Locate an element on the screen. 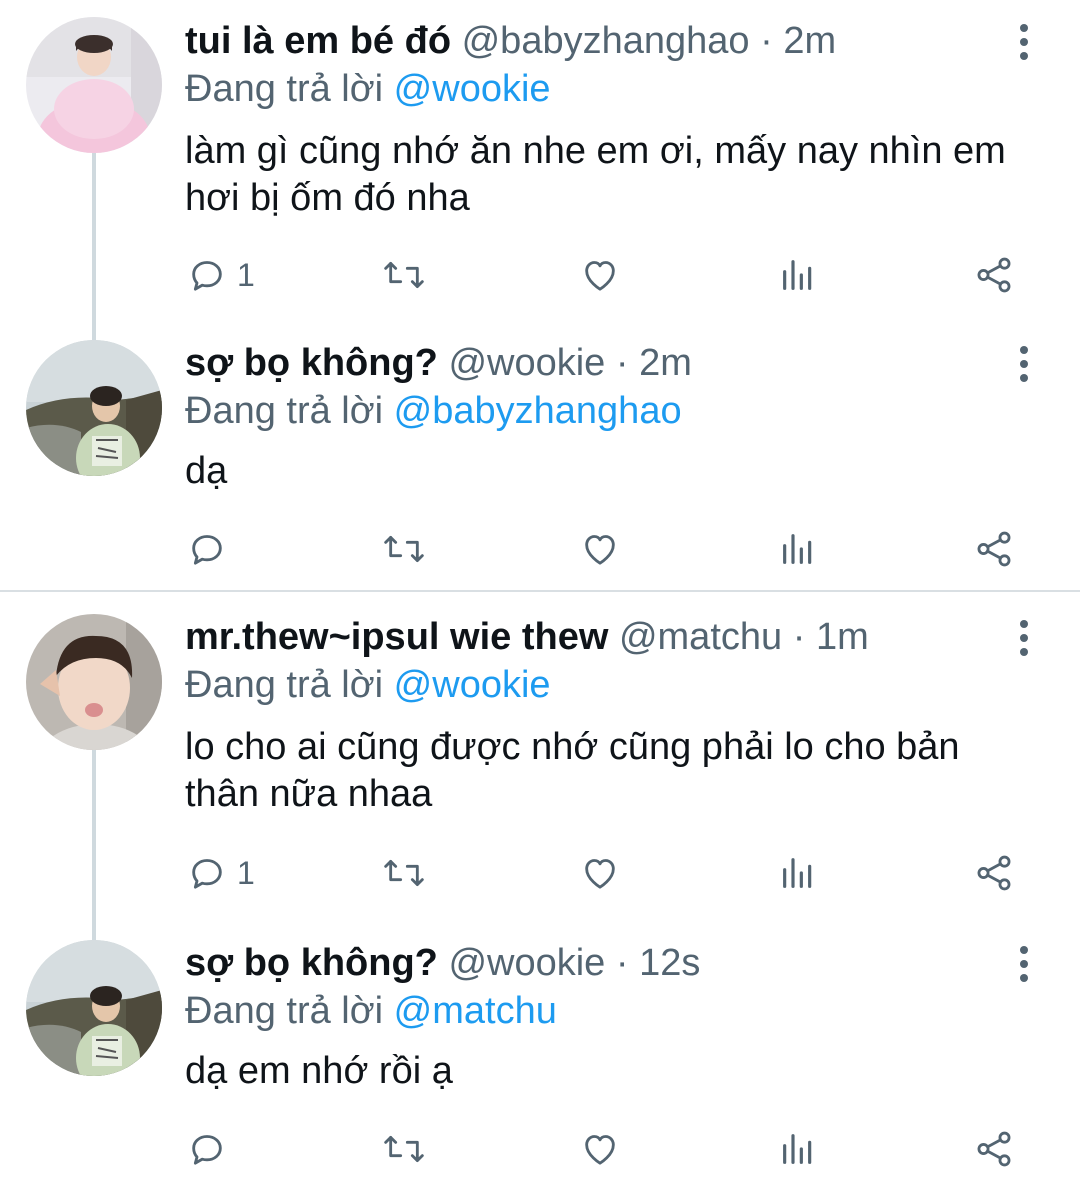 This screenshot has height=1184, width=1080. tweet-header: tui là em bé đó @babyzhanghao · 2m is located at coordinates (587, 41).